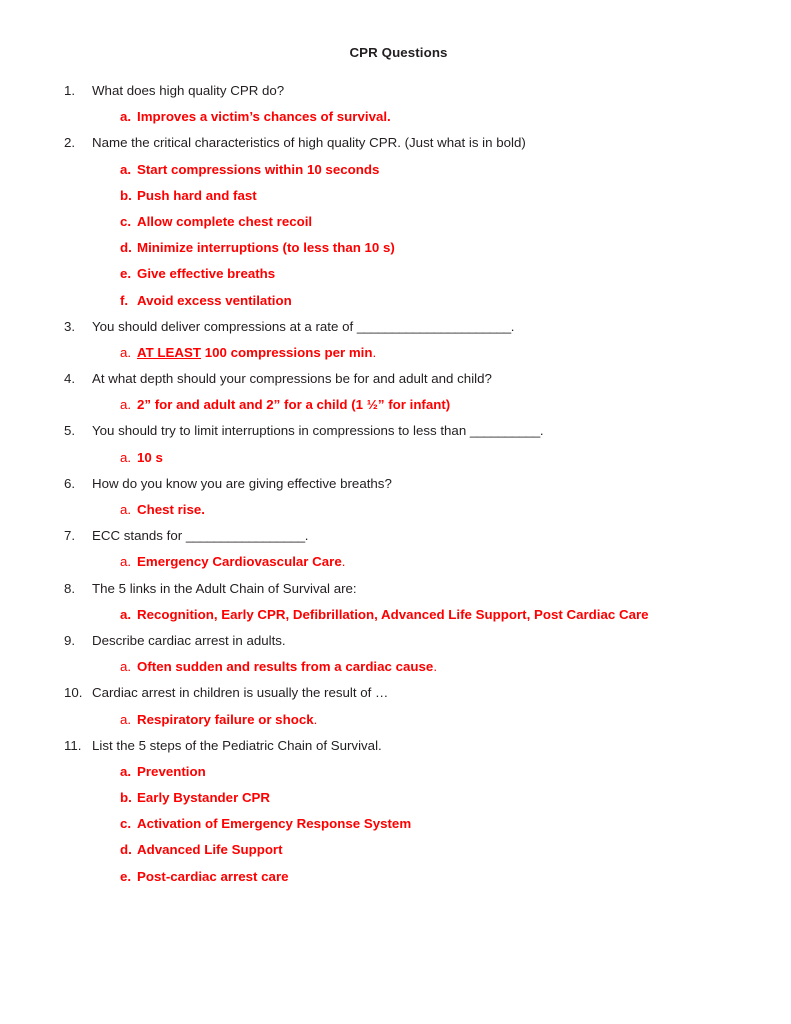  I want to click on answer-text: Push hard and fast, so click(197, 195).